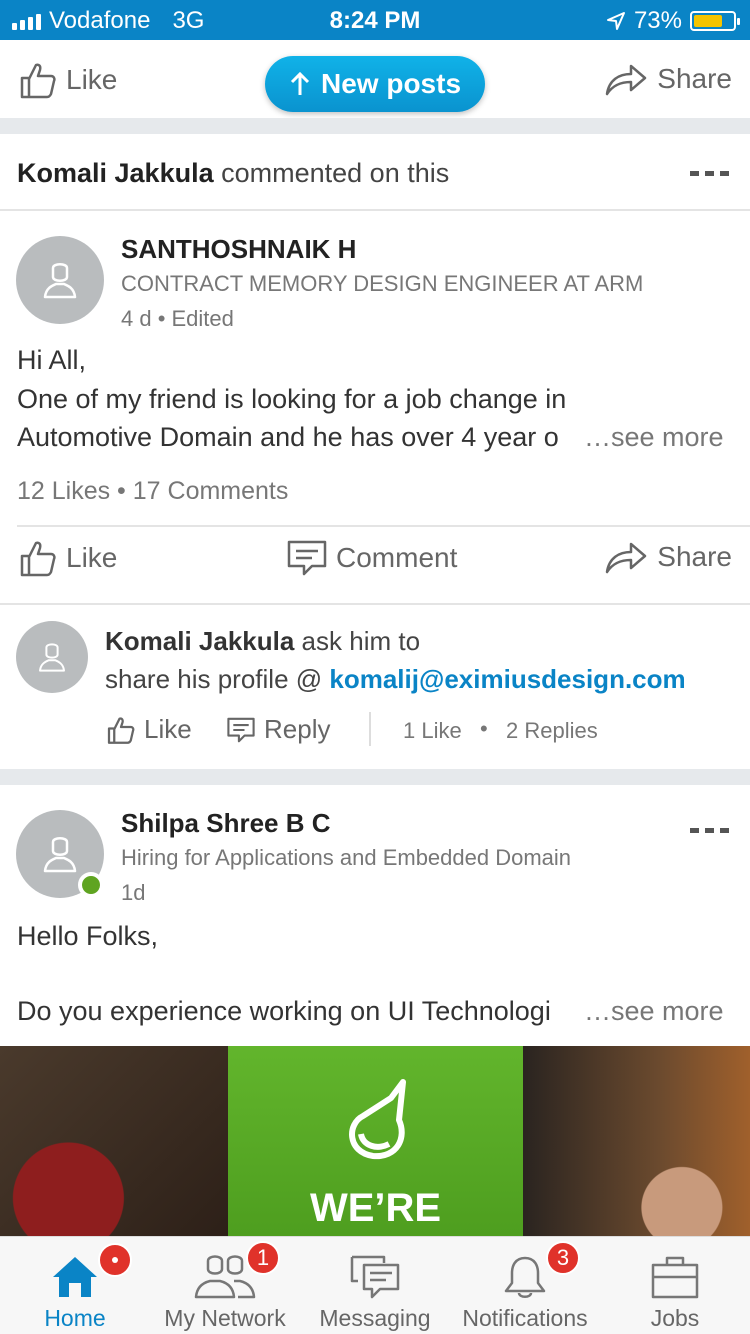 The width and height of the screenshot is (750, 1334). Describe the element at coordinates (199, 641) in the screenshot. I see `comment-author: Komali Jakkula` at that location.